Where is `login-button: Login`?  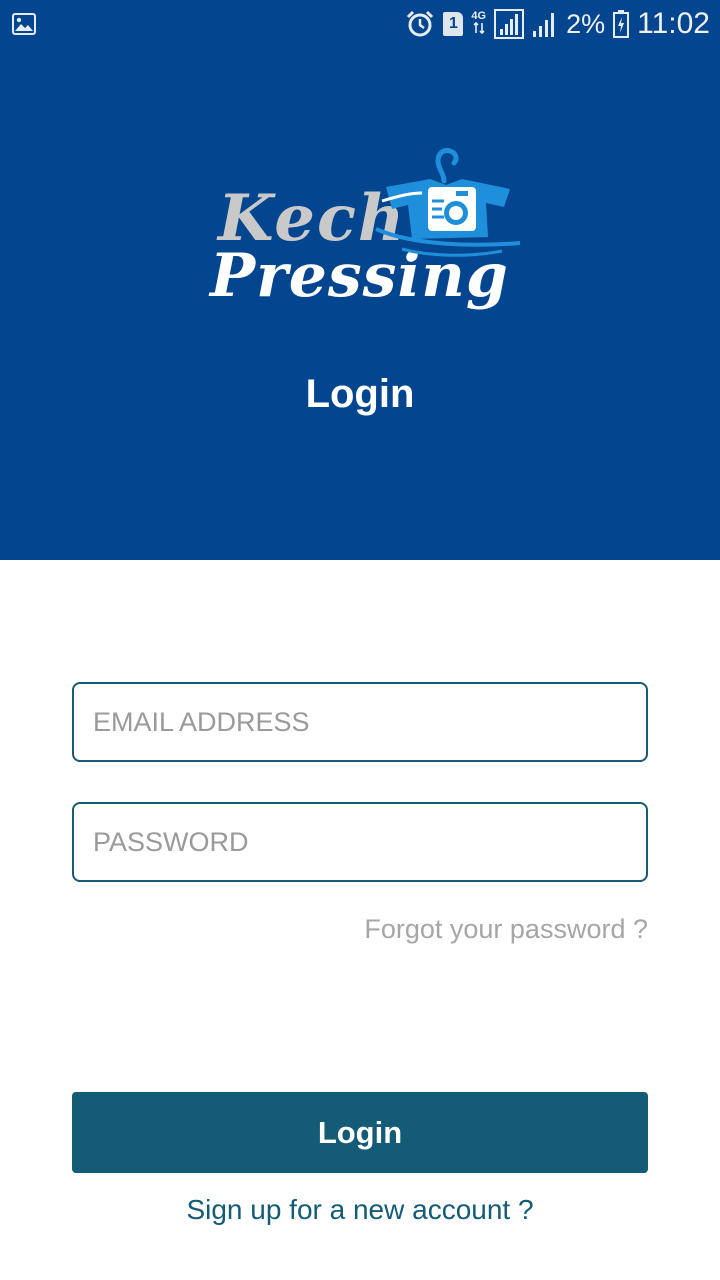
login-button: Login is located at coordinates (360, 1132).